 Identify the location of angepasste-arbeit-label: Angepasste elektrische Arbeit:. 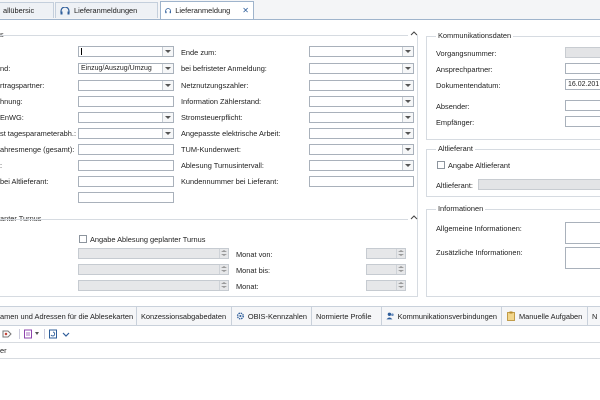
(231, 133).